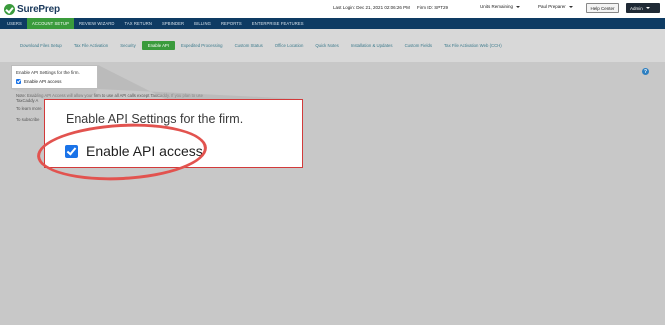  Describe the element at coordinates (418, 45) in the screenshot. I see `tab-custom-fields: Custom Fields` at that location.